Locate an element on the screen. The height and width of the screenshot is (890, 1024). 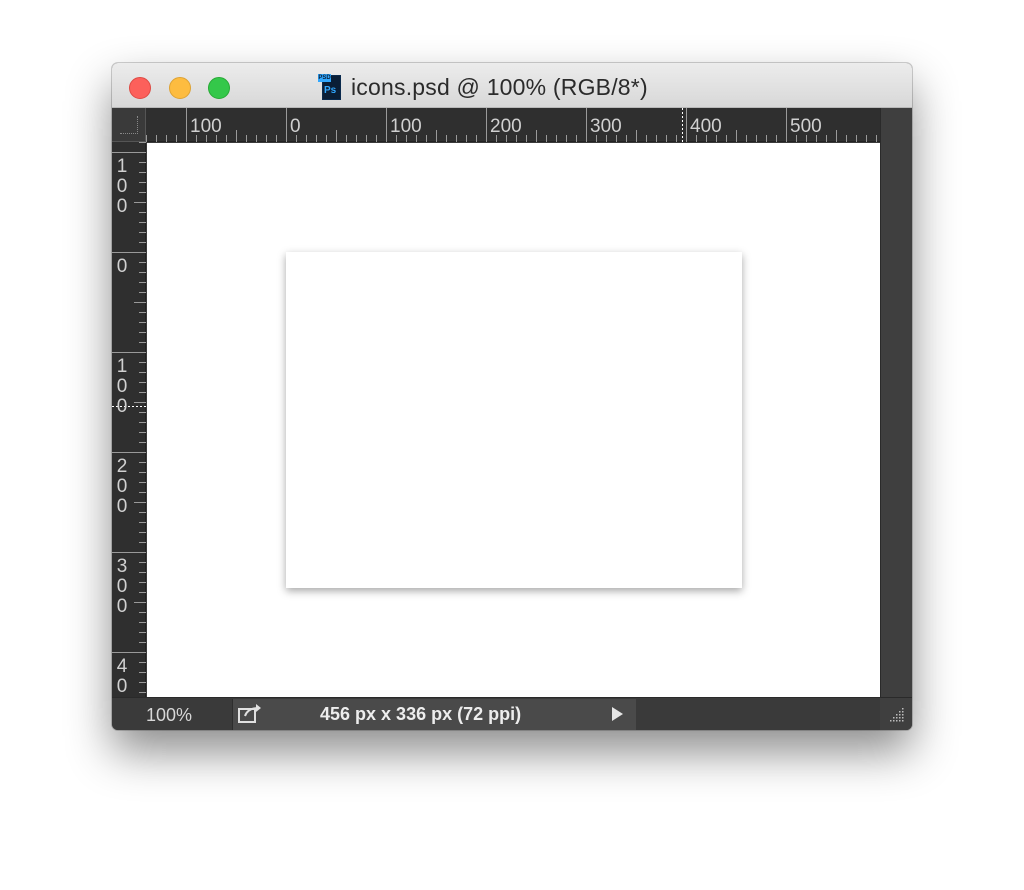
minimize-icon is located at coordinates (180, 88).